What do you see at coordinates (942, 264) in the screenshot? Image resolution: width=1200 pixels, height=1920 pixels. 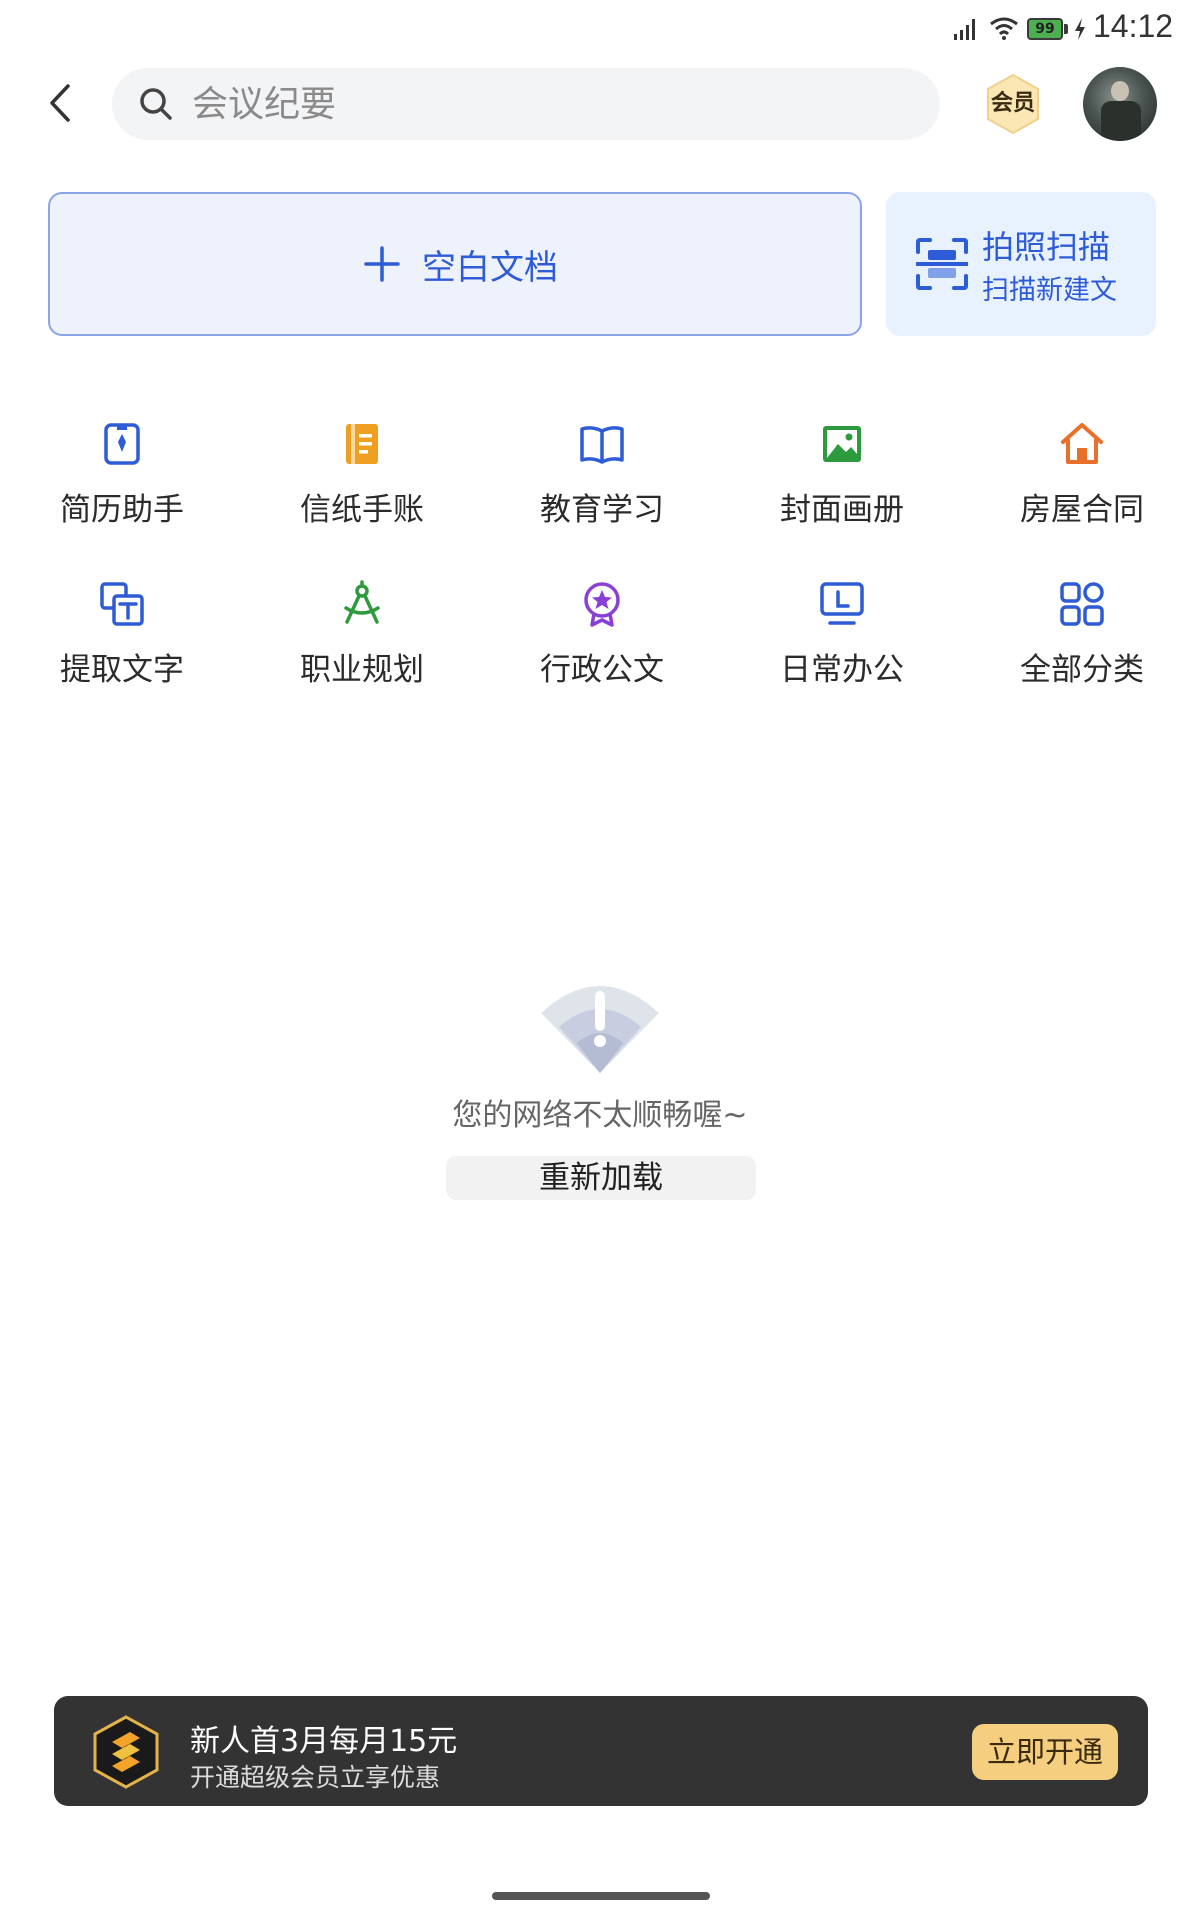 I see `scan-icon` at bounding box center [942, 264].